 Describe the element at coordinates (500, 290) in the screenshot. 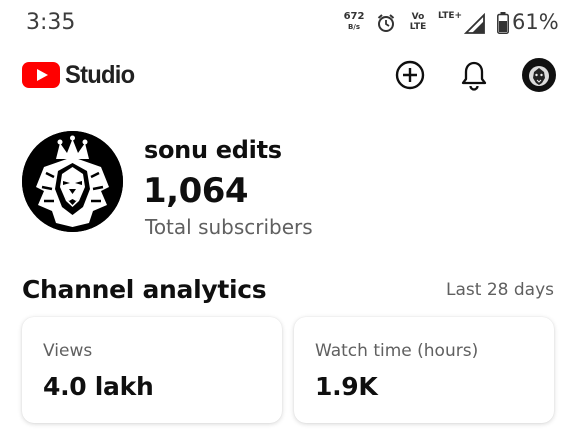

I see `analytics-period: Last 28 days` at that location.